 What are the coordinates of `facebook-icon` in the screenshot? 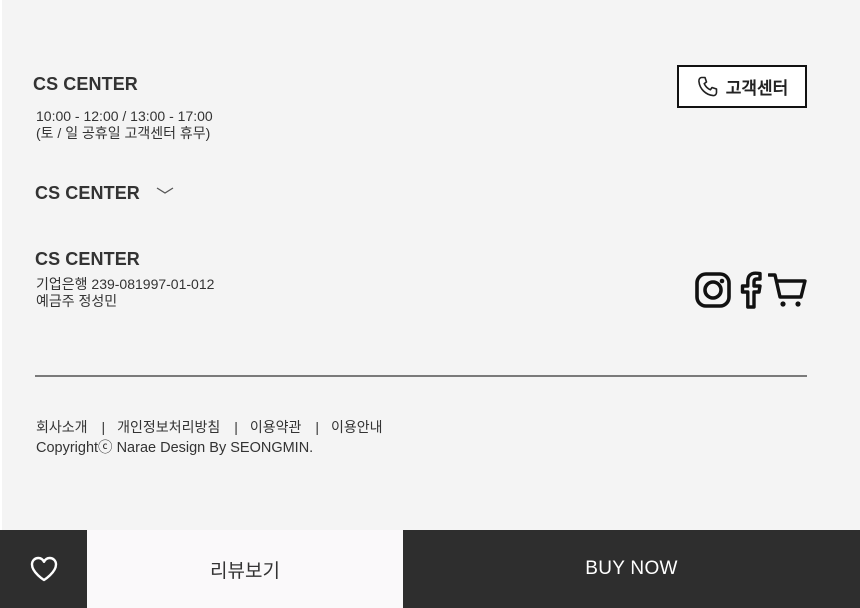 It's located at (751, 290).